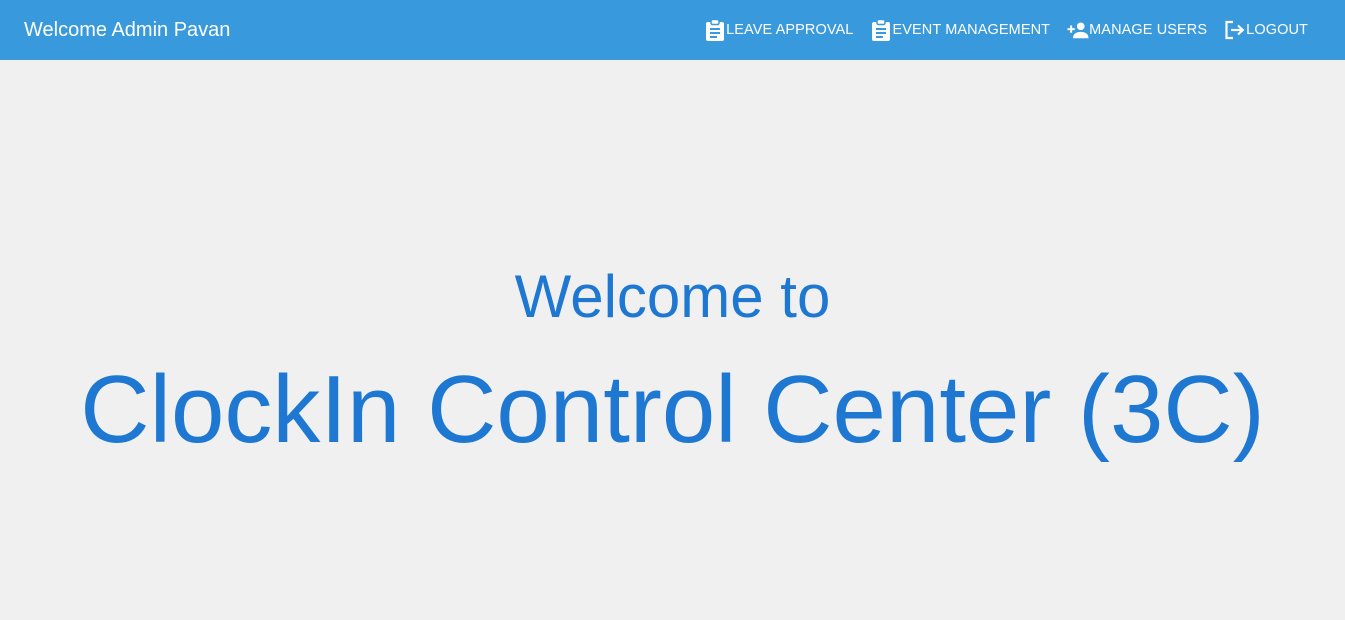  Describe the element at coordinates (1235, 30) in the screenshot. I see `logout-icon` at that location.